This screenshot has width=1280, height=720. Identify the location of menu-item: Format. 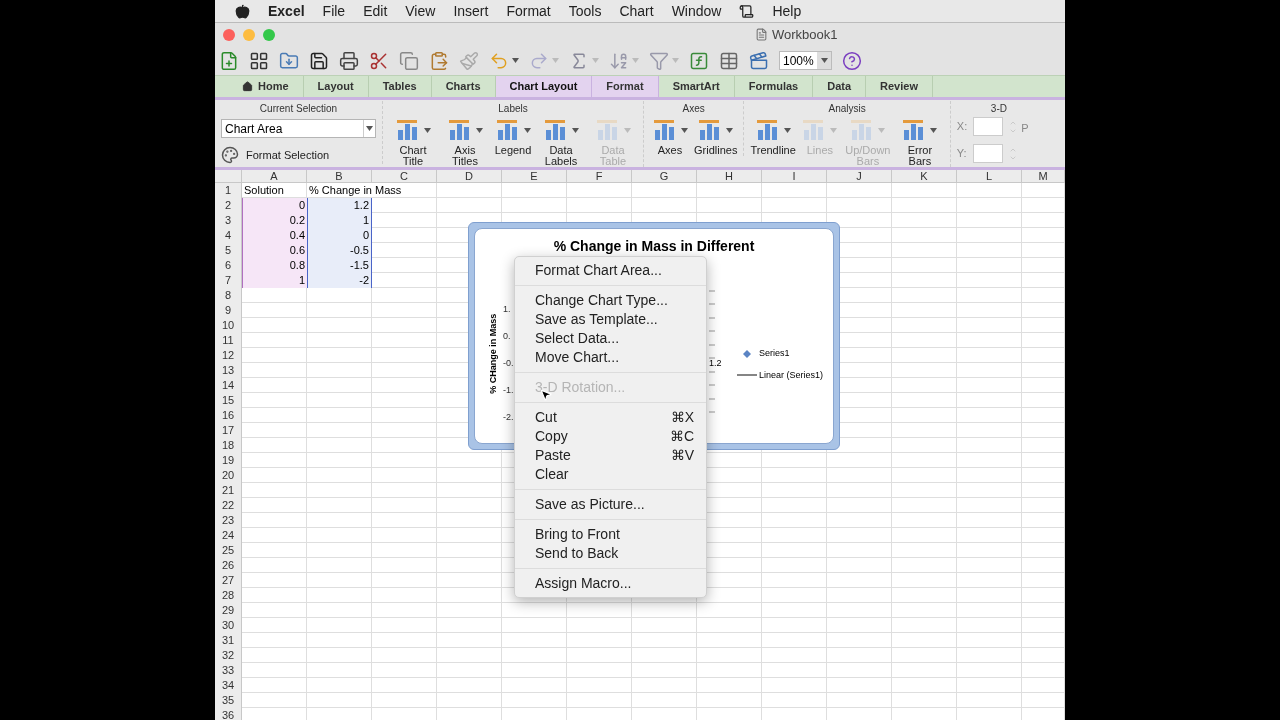
(528, 11).